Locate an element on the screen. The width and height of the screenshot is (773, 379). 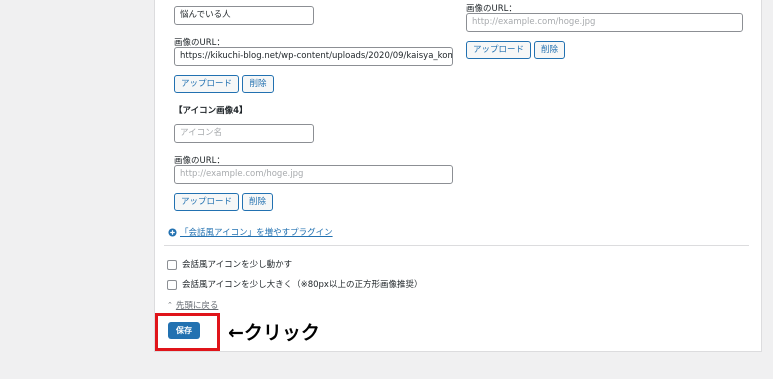
icon4-delete-button: 削除 is located at coordinates (257, 202).